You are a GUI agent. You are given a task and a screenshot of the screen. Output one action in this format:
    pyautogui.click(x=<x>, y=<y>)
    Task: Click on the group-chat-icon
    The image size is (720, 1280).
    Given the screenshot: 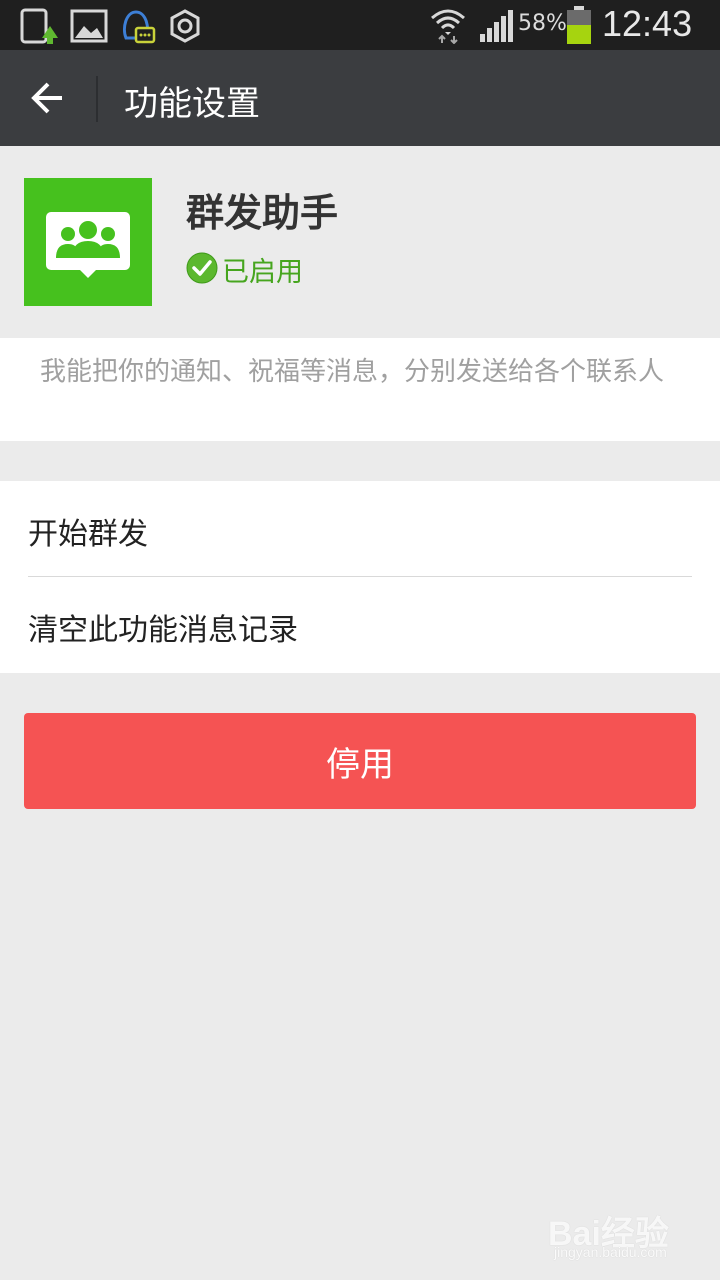 What is the action you would take?
    pyautogui.click(x=88, y=245)
    